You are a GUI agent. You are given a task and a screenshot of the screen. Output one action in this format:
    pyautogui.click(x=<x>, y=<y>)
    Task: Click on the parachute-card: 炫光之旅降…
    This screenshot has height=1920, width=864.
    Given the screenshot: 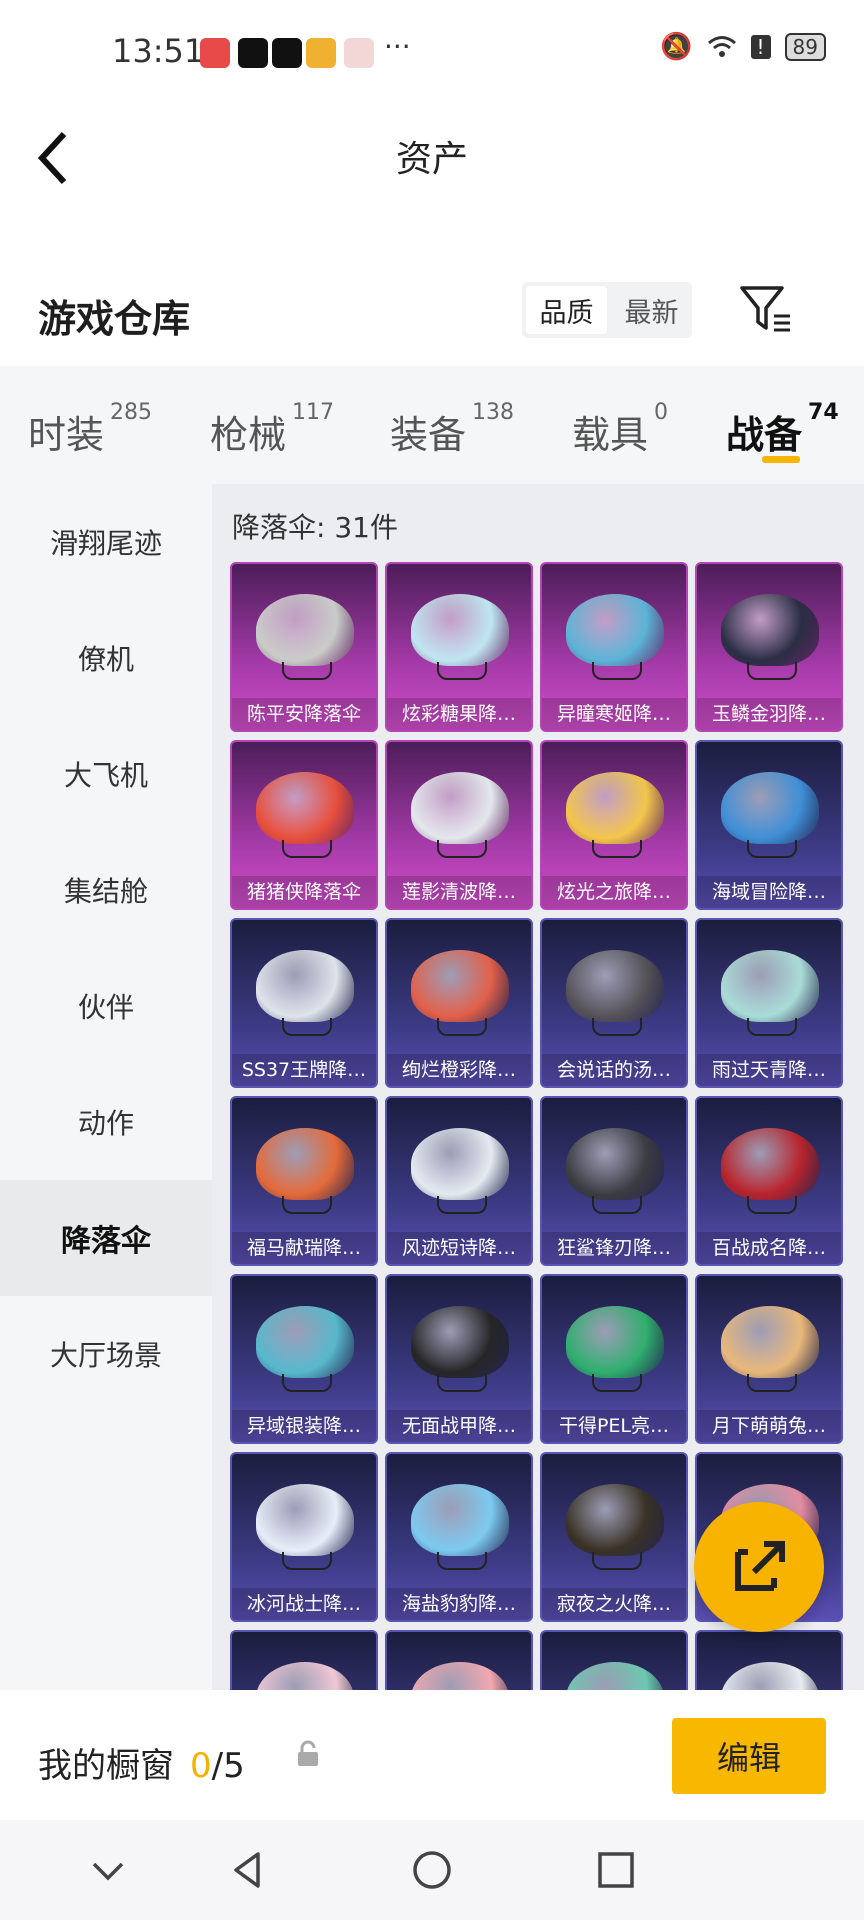 What is the action you would take?
    pyautogui.click(x=614, y=825)
    